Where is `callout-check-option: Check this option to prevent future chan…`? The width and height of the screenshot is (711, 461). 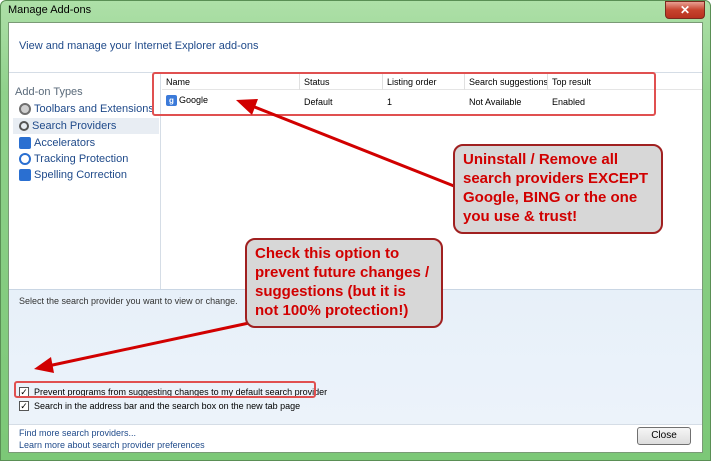 callout-check-option: Check this option to prevent future chan… is located at coordinates (344, 283).